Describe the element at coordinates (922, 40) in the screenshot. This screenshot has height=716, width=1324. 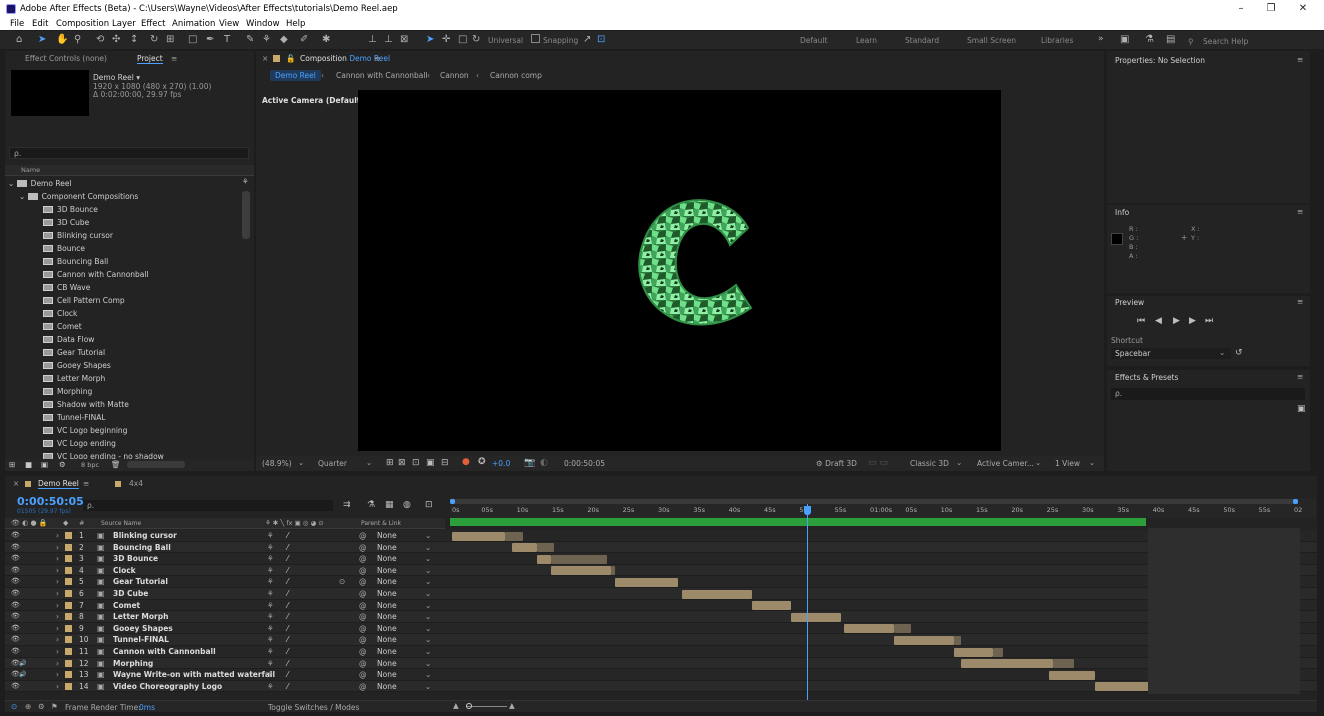
I see `workspace-standard: Standard` at that location.